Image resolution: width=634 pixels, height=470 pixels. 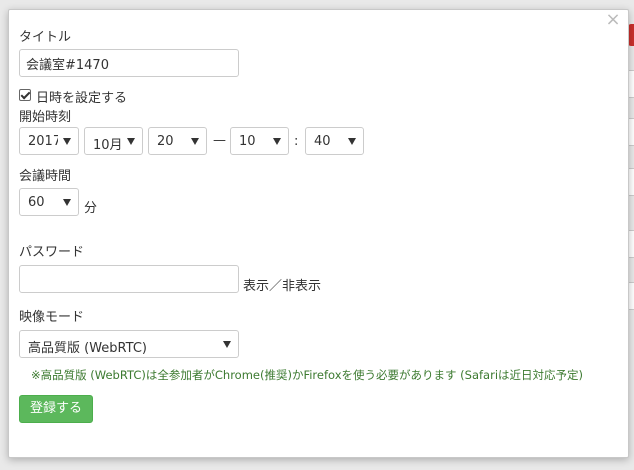 I want to click on start-minute-value: 40, so click(x=322, y=141).